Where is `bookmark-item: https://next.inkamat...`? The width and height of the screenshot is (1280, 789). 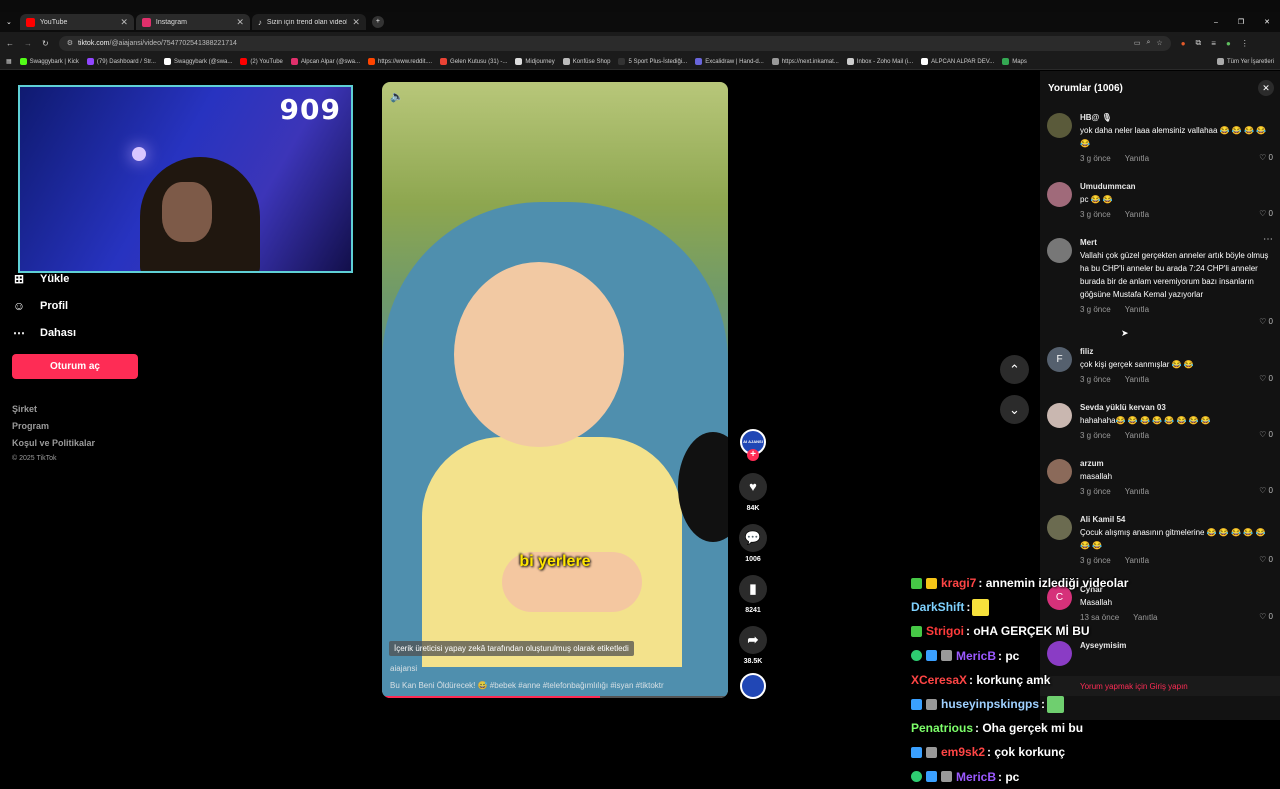
bookmark-item: https://next.inkamat... is located at coordinates (805, 61).